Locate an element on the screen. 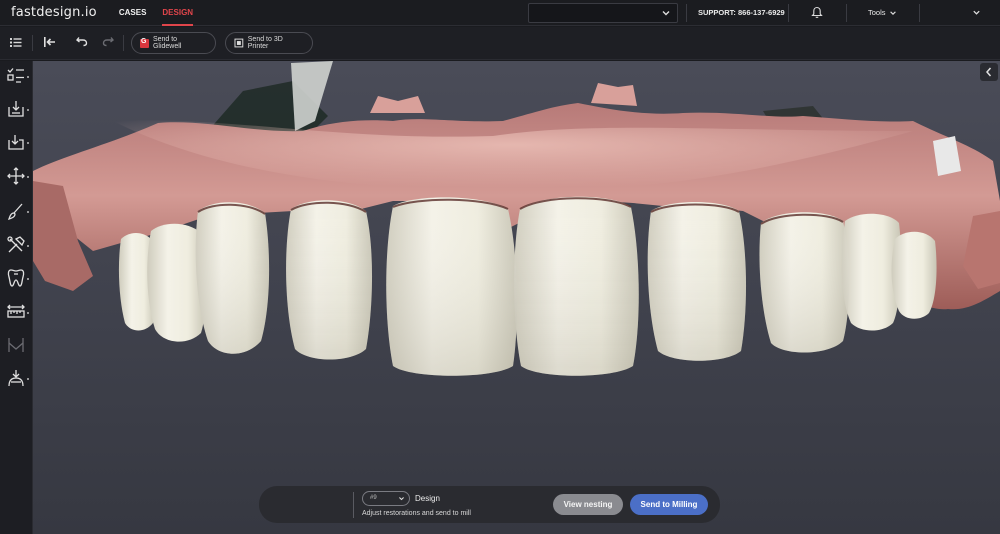  import-icon is located at coordinates (16, 109).